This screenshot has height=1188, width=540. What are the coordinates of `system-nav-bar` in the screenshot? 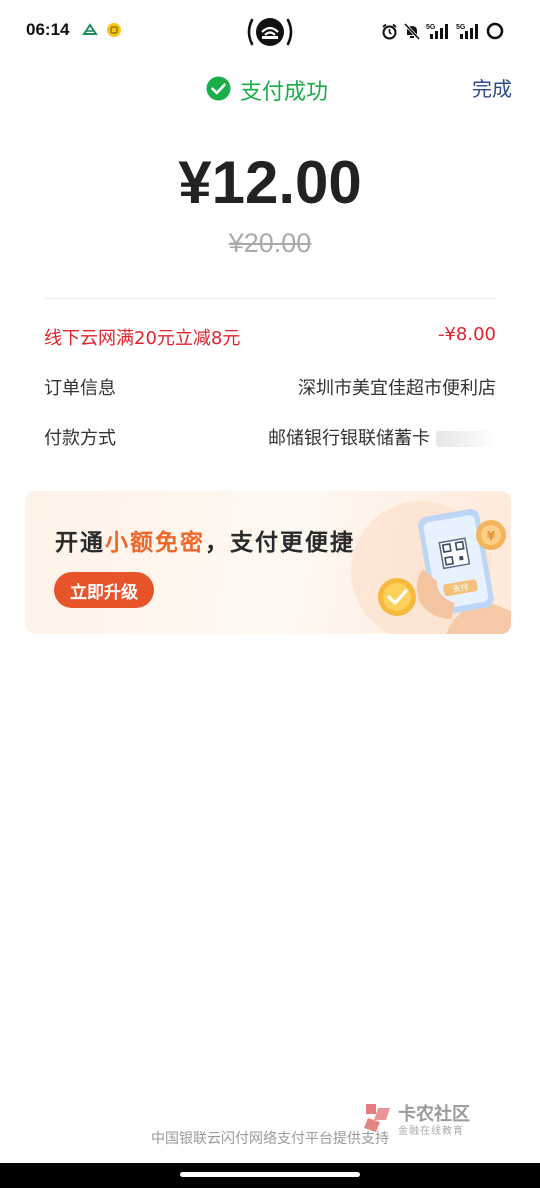 It's located at (270, 1175).